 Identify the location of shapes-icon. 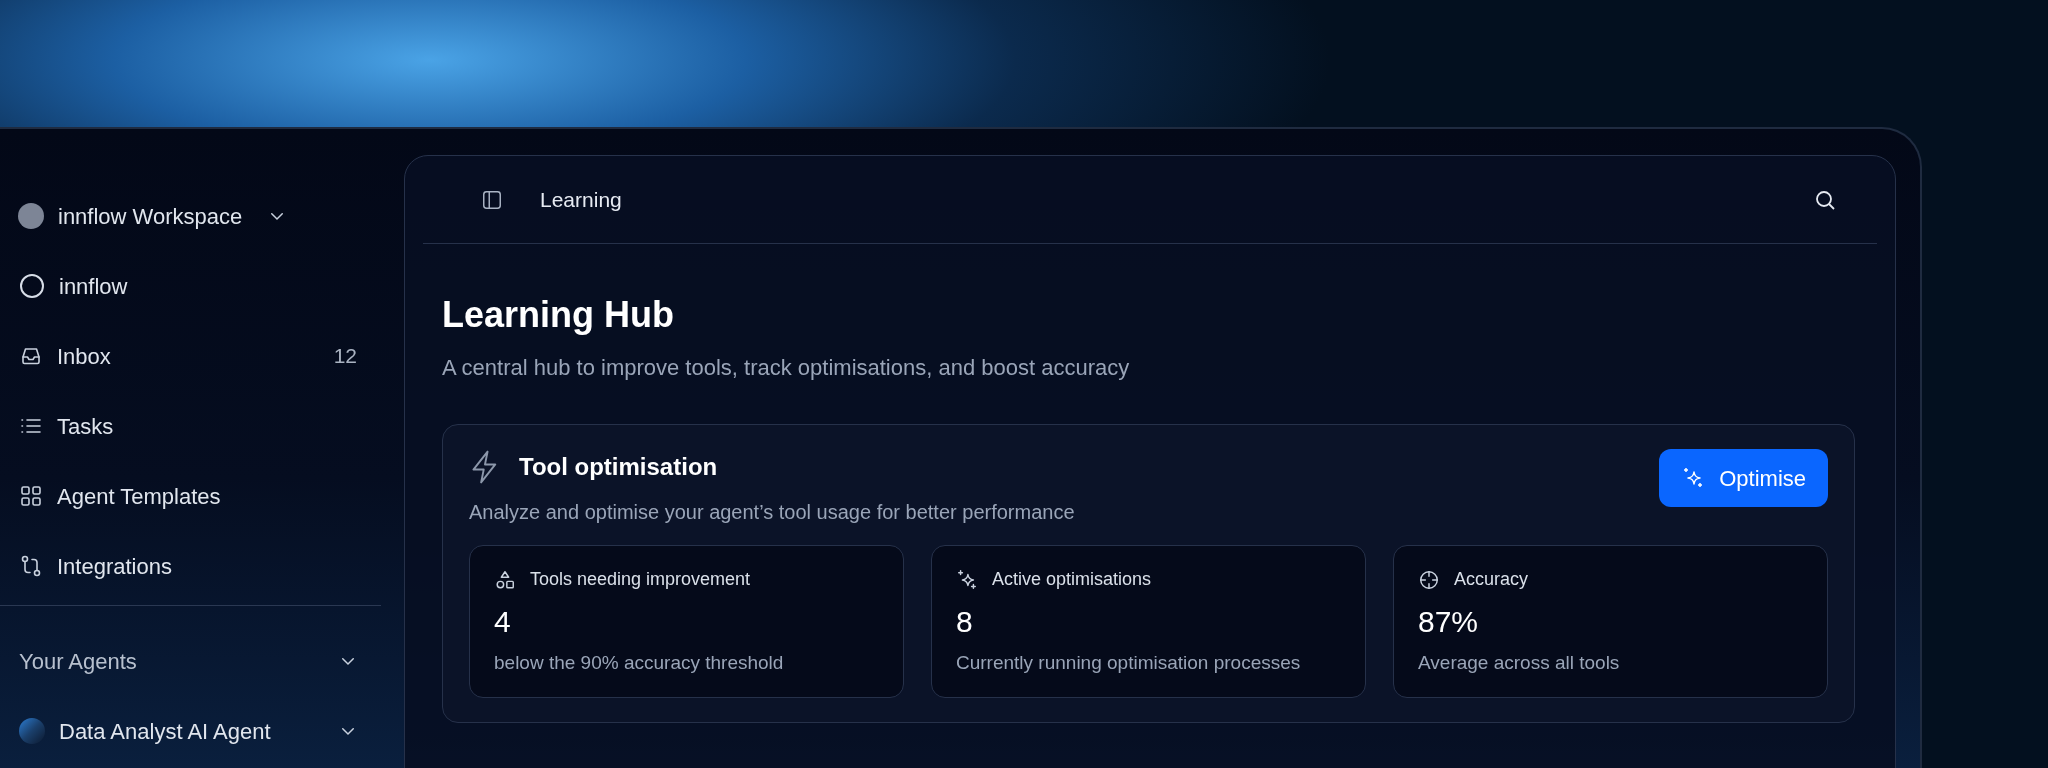
(505, 579).